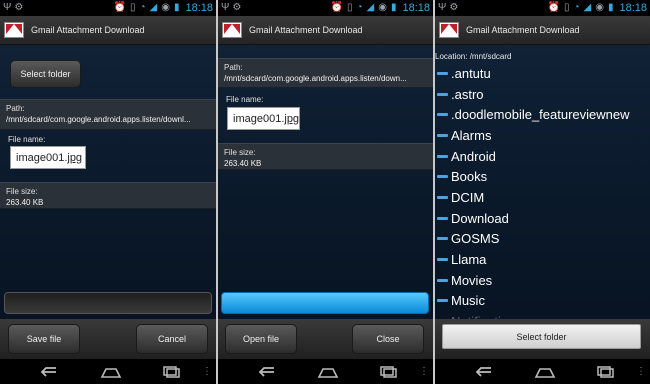 The image size is (650, 384). I want to click on save-file-button: Save file, so click(44, 339).